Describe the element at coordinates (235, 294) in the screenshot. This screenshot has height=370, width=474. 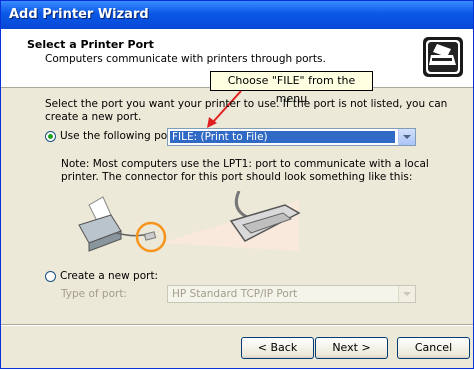
I see `port-type-value: HP Standard TCP/IP Port` at that location.